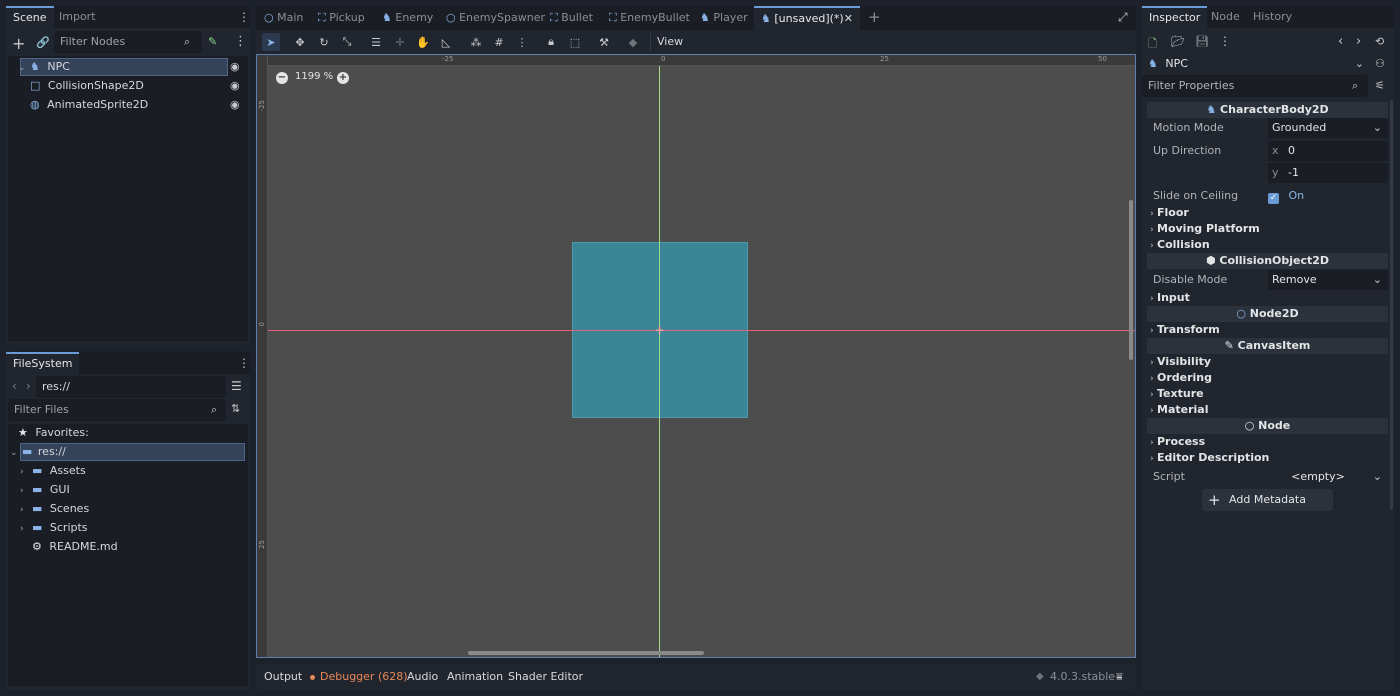 The height and width of the screenshot is (696, 1400). I want to click on group-floor: › Floor, so click(1169, 213).